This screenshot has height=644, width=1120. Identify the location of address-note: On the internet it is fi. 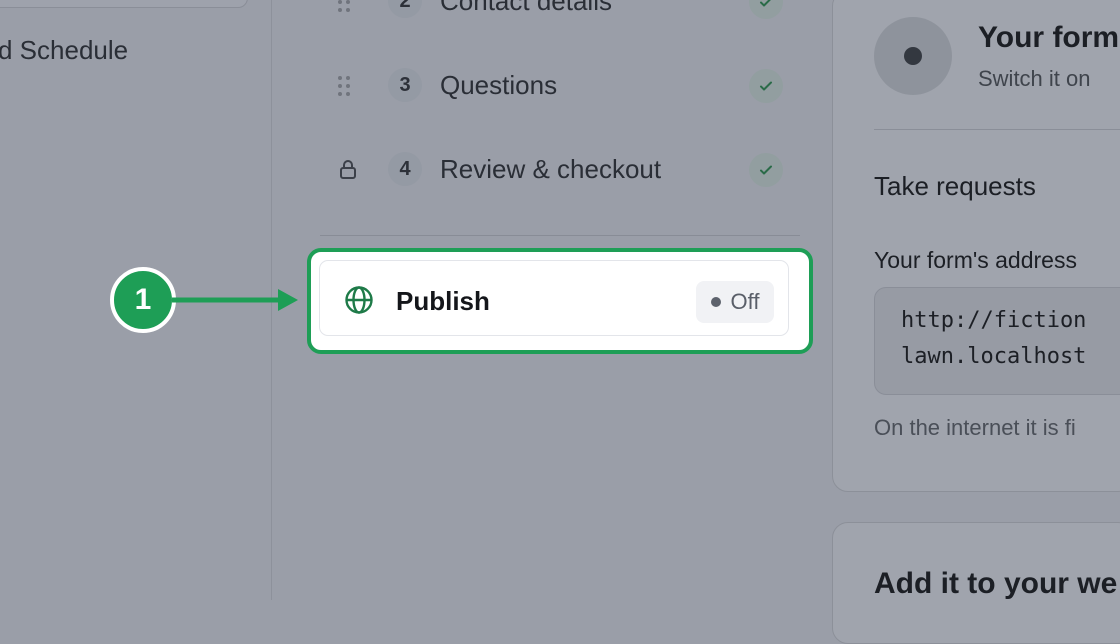
(975, 427).